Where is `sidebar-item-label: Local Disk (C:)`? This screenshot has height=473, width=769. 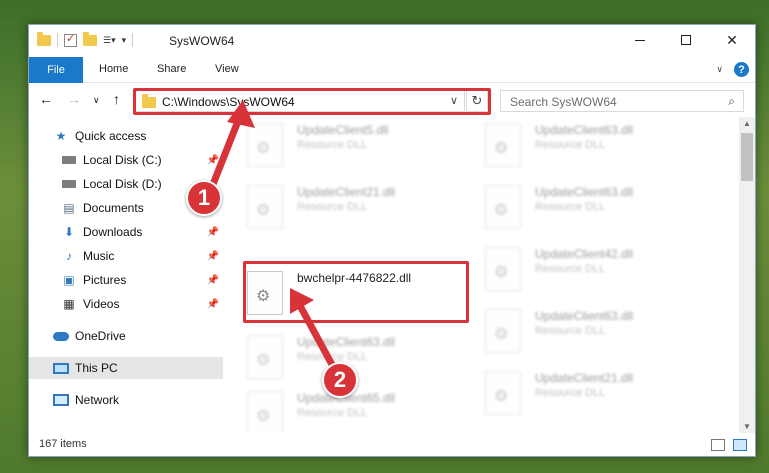 sidebar-item-label: Local Disk (C:) is located at coordinates (122, 160).